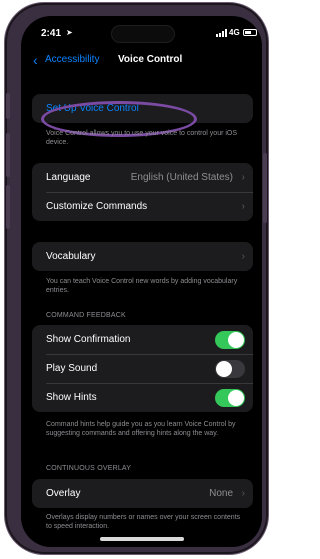  I want to click on overlay-label: Overlay, so click(63, 493).